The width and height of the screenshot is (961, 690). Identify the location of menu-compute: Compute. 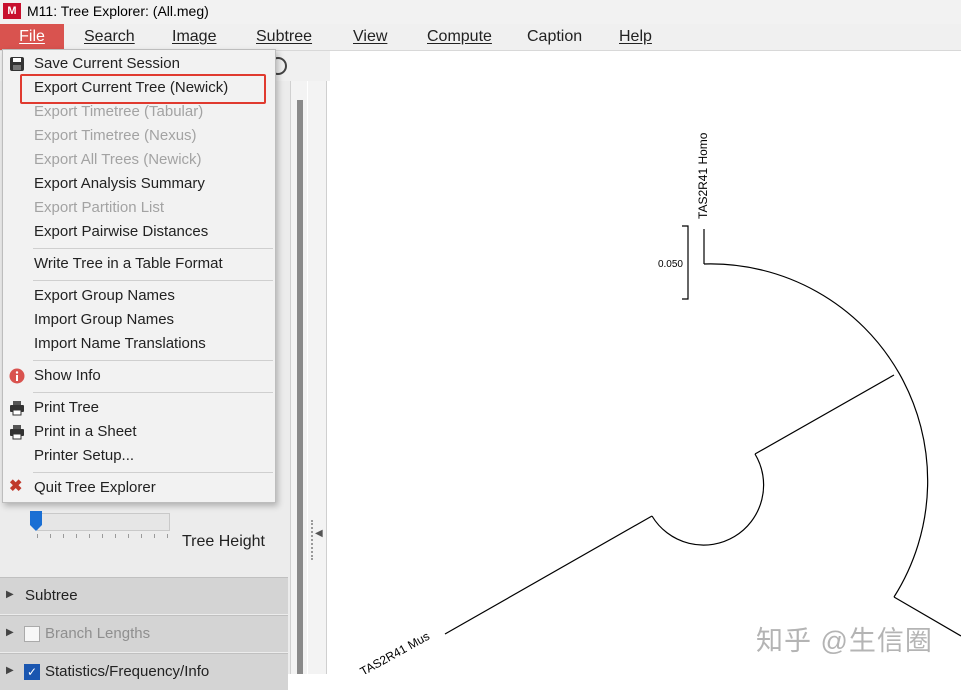
(459, 37).